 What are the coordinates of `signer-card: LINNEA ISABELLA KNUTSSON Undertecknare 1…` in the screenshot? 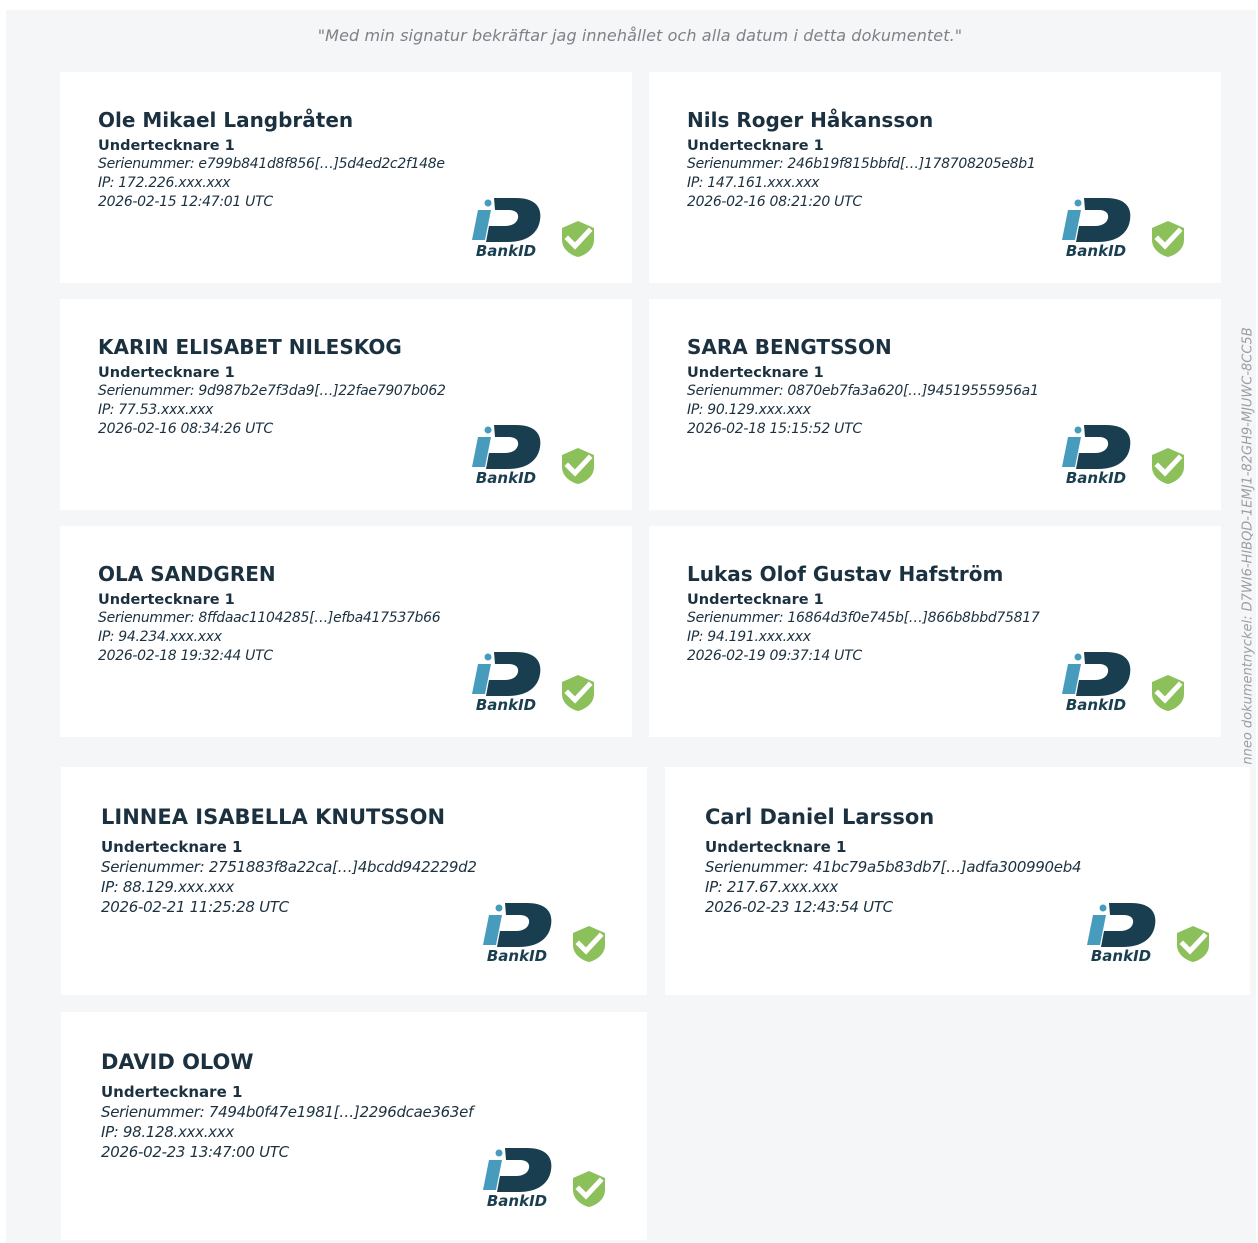 It's located at (354, 881).